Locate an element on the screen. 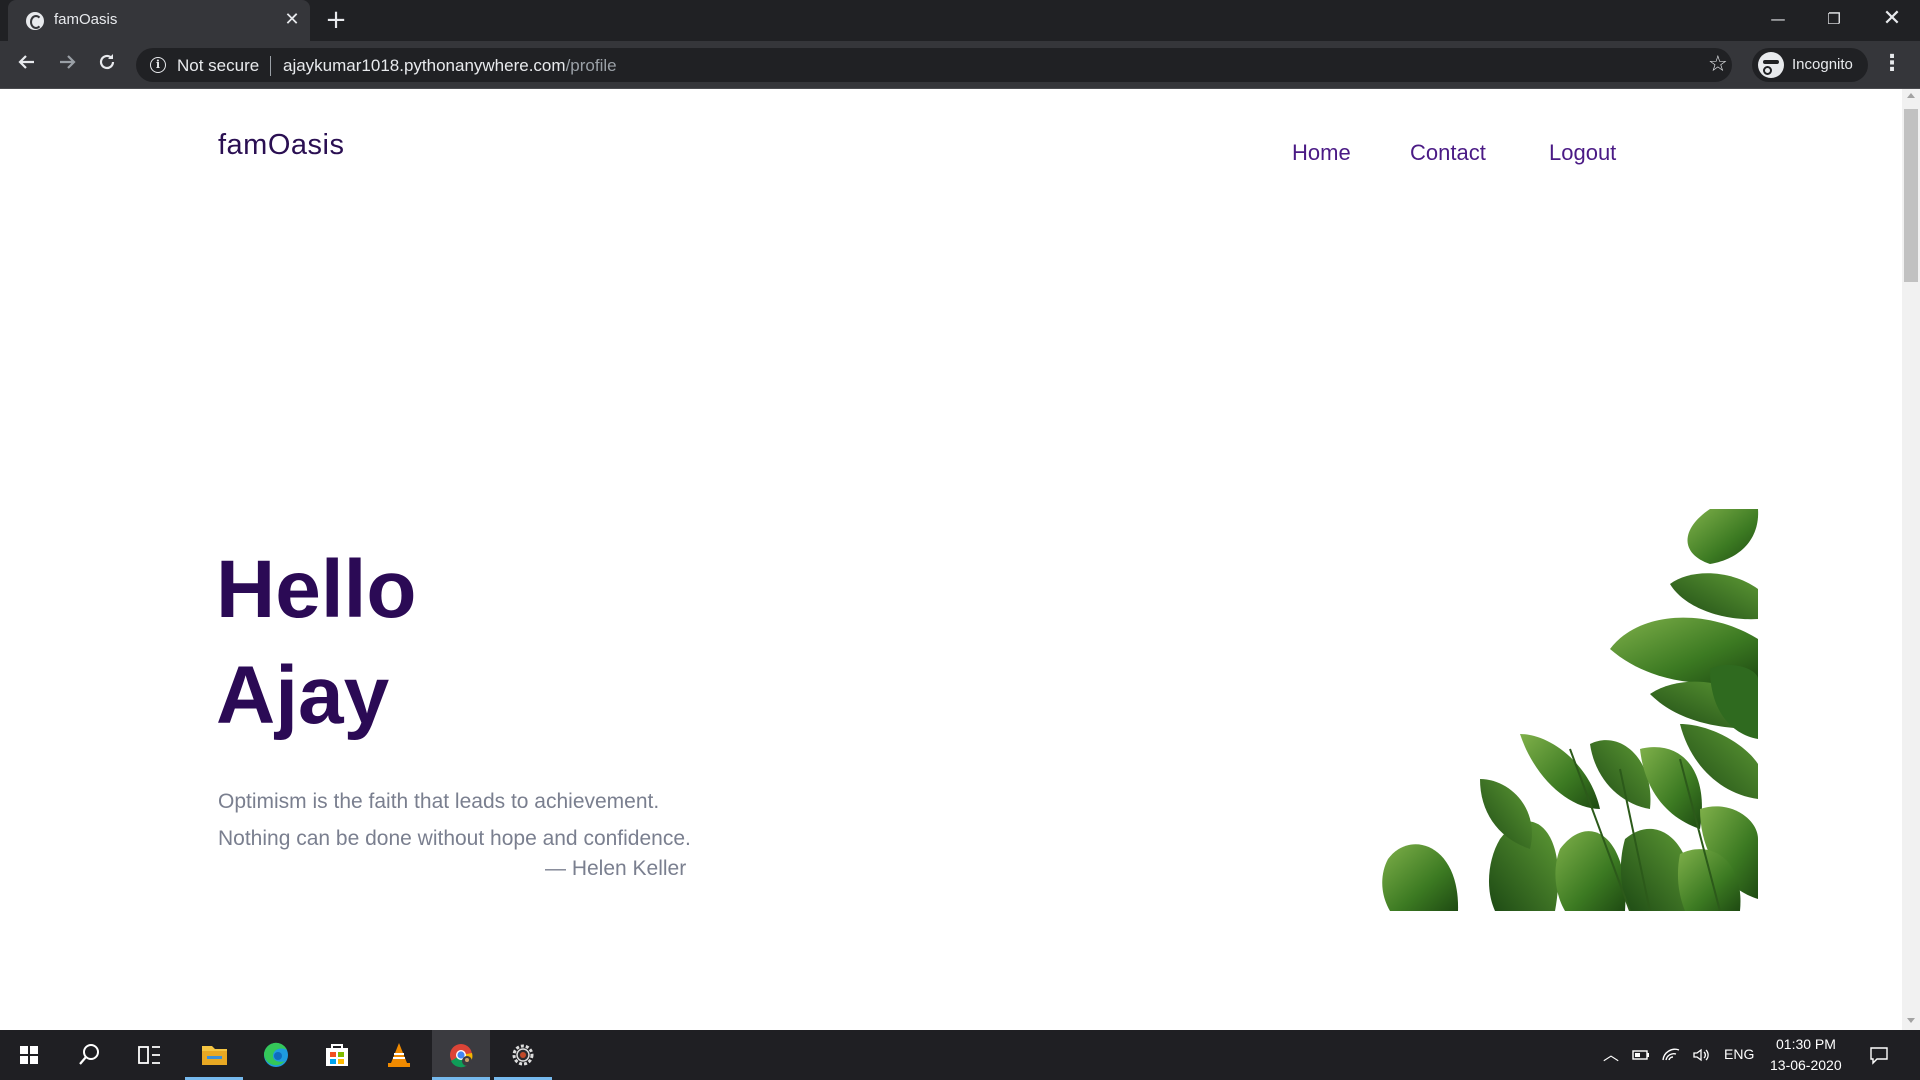 The image size is (1920, 1080). nav-contact-link: Contact is located at coordinates (1448, 153).